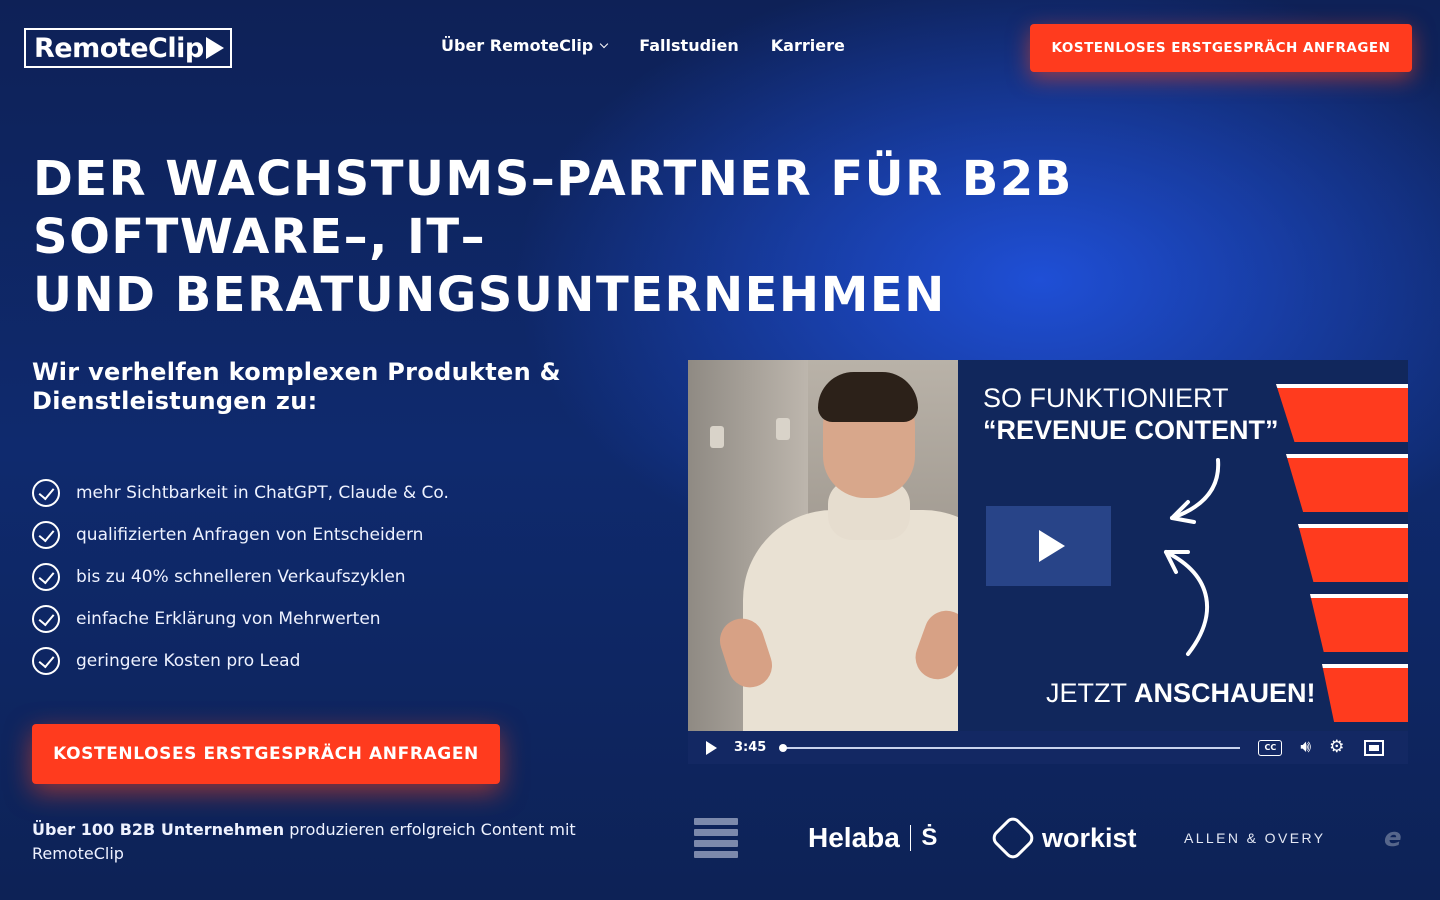 This screenshot has width=1440, height=900. I want to click on allen-overy-logo: ALLEN & OVERY, so click(1255, 838).